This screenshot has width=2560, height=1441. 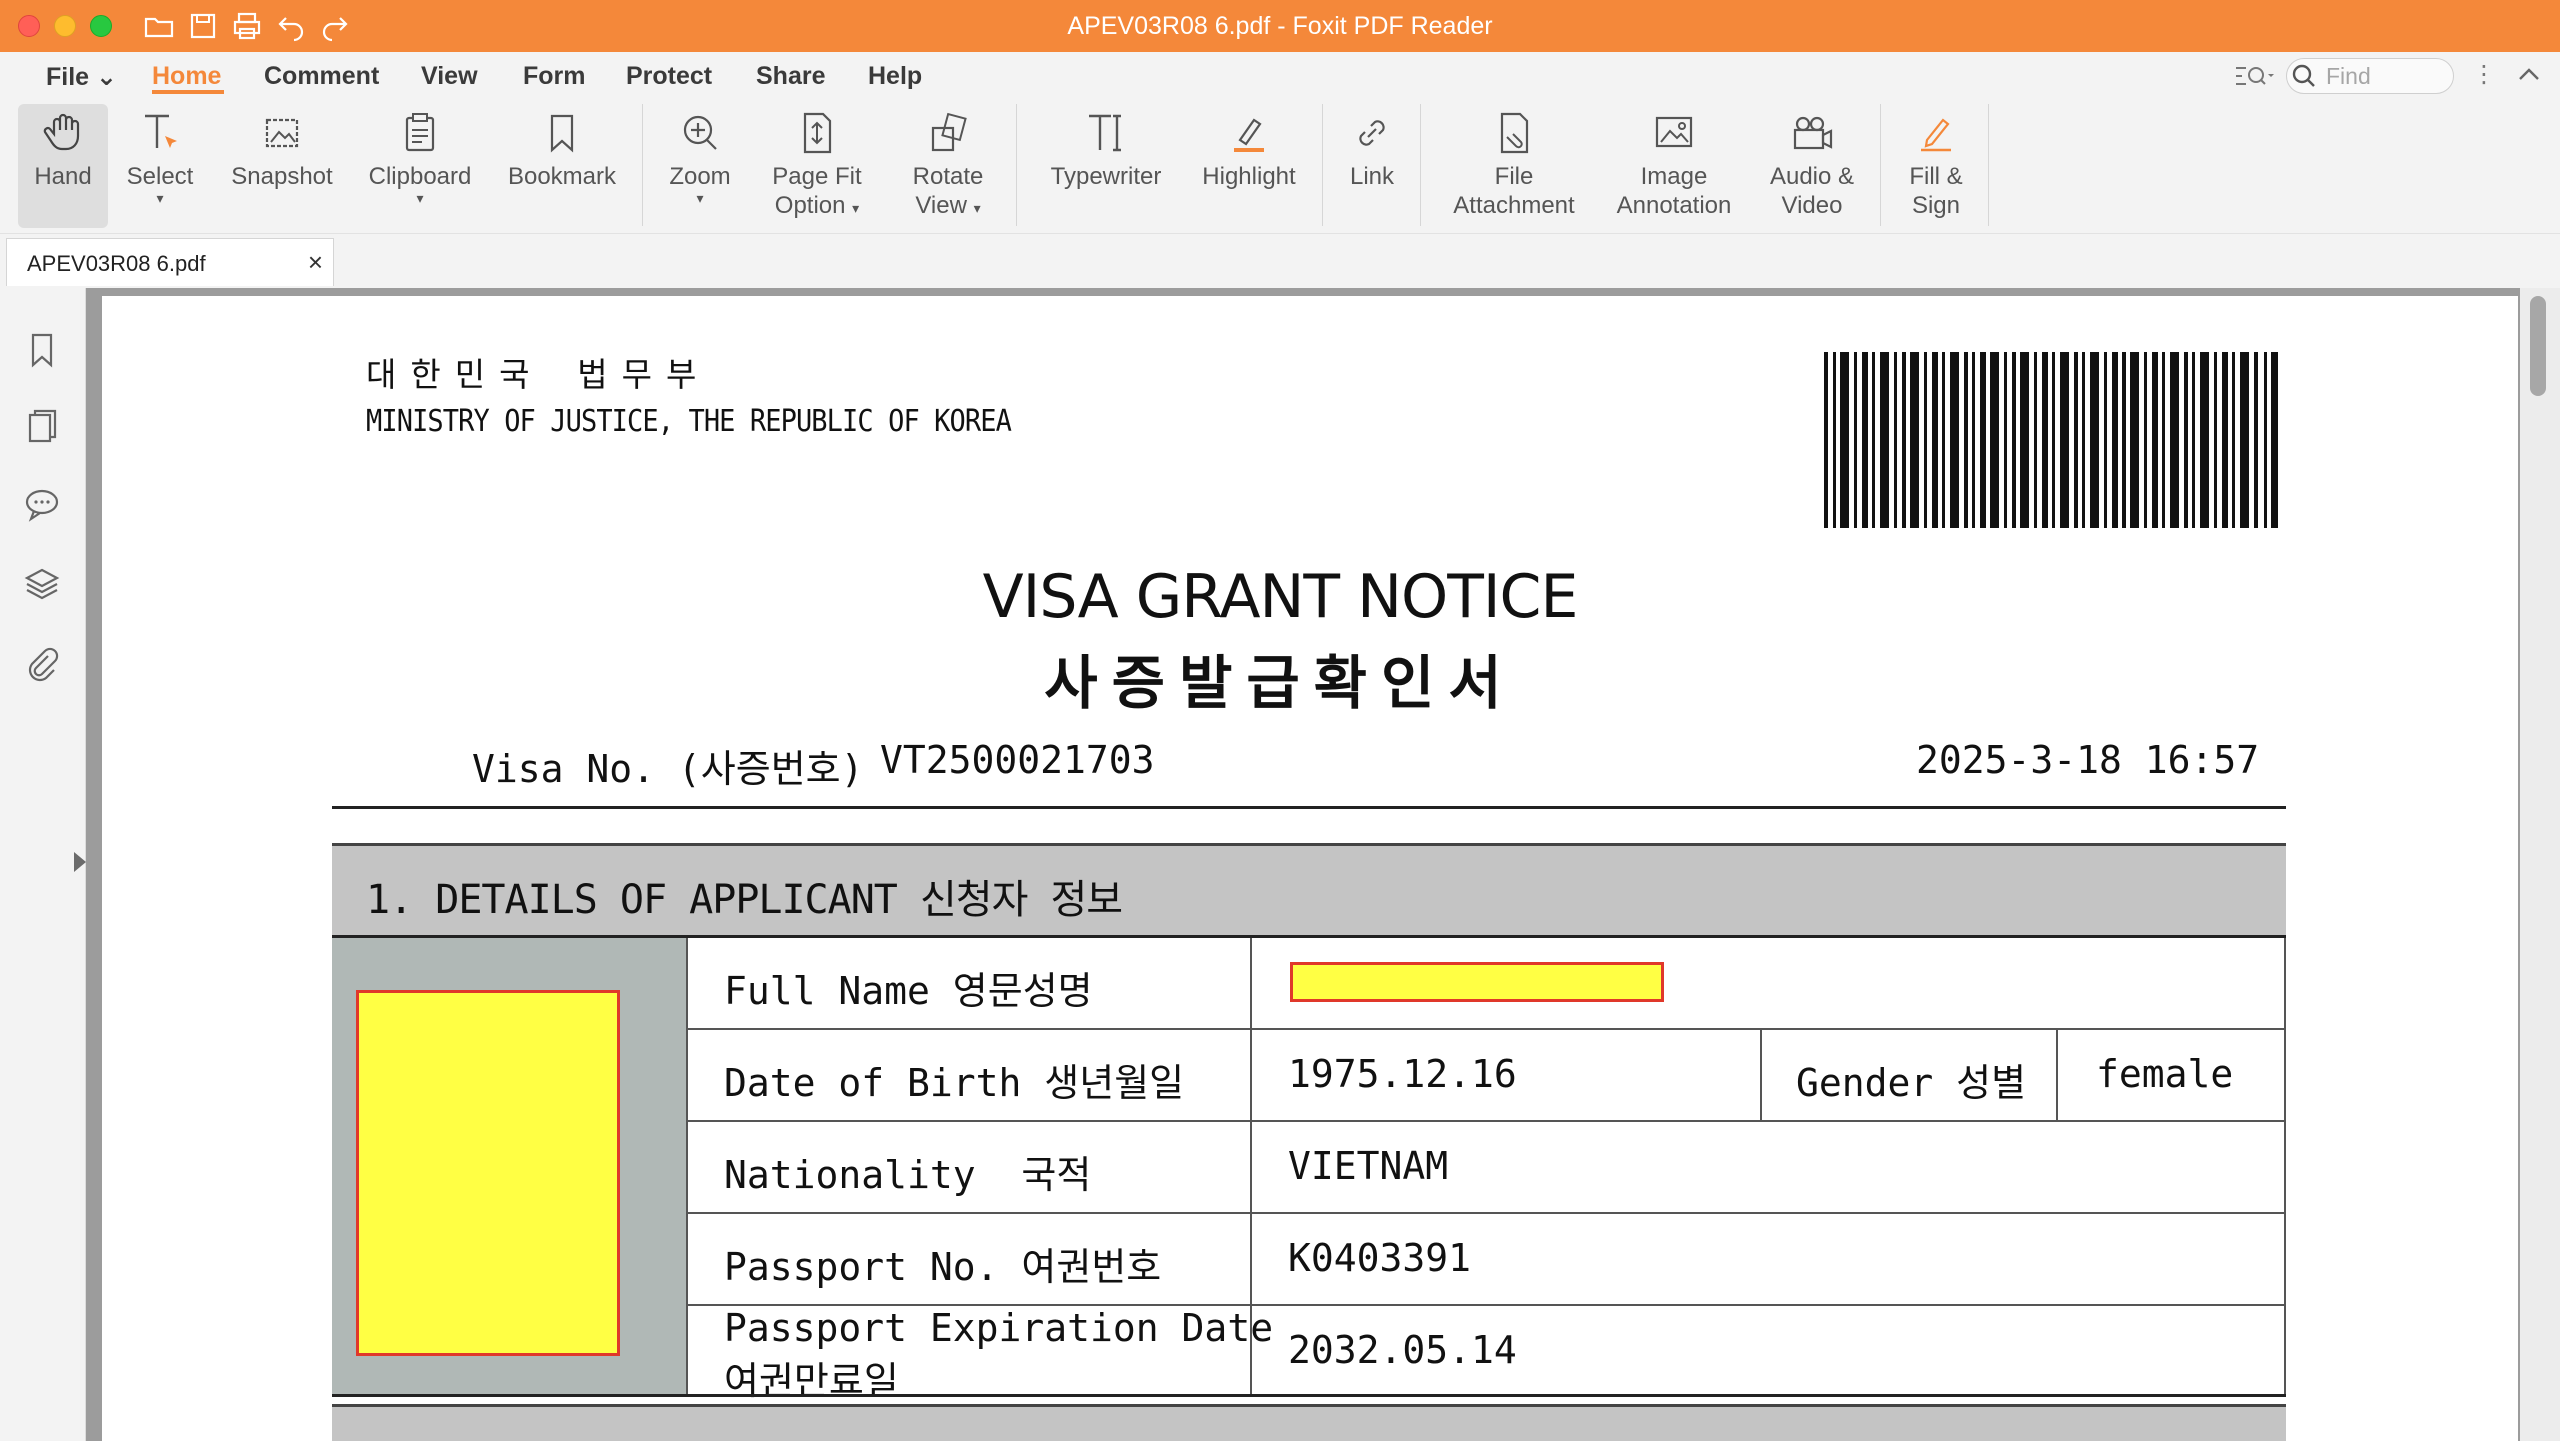 I want to click on barcode-image, so click(x=2051, y=440).